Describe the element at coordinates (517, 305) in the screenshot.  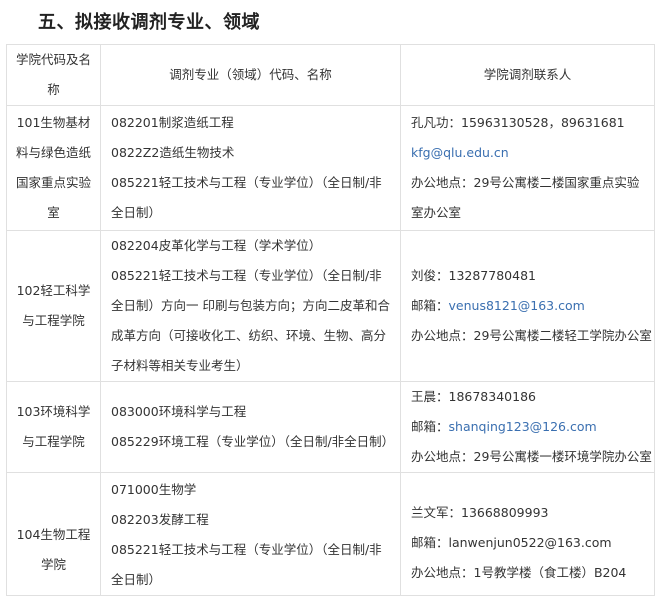
I see `contact-email-link: venus8121@163.com` at that location.